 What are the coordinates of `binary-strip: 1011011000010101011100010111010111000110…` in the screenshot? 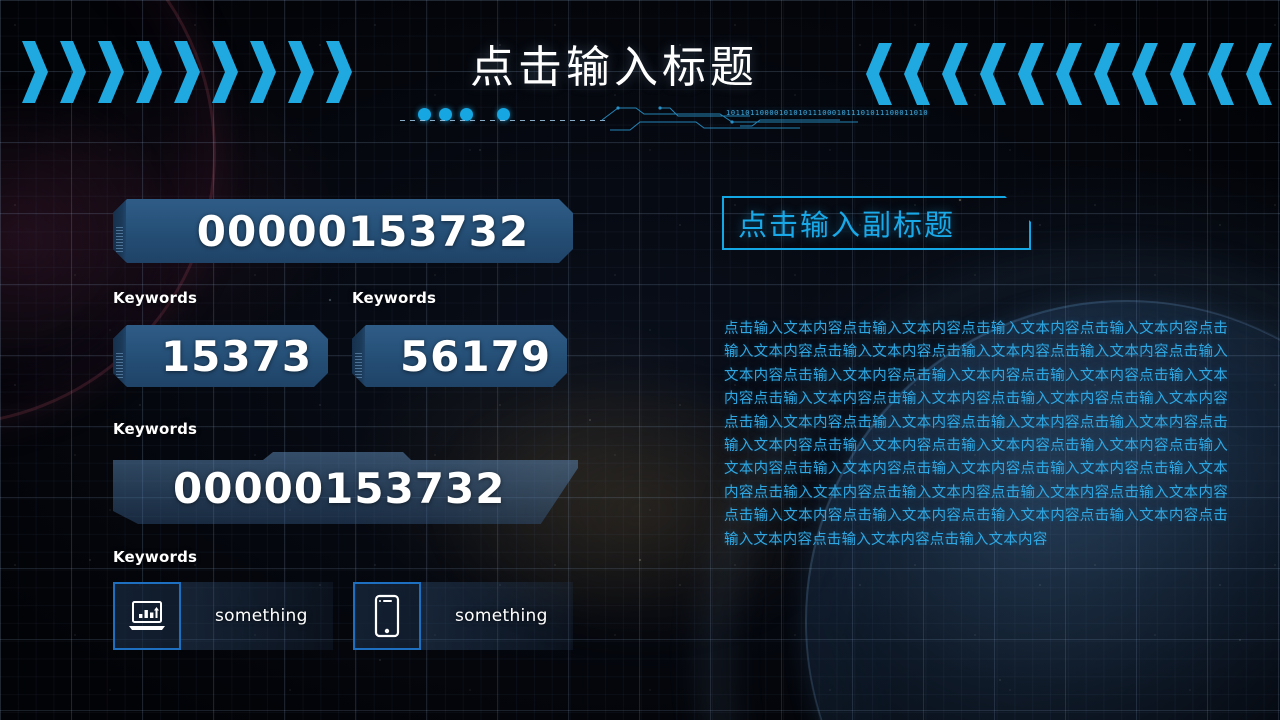 It's located at (827, 113).